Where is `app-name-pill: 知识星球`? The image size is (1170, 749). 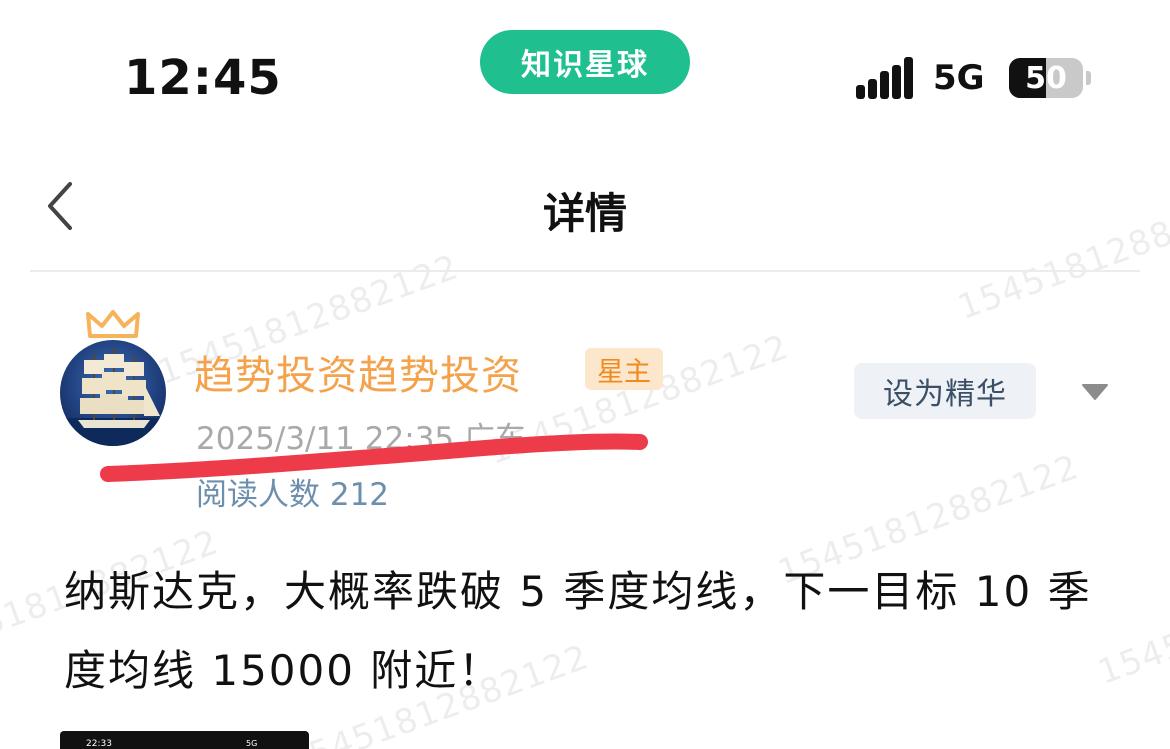
app-name-pill: 知识星球 is located at coordinates (585, 62).